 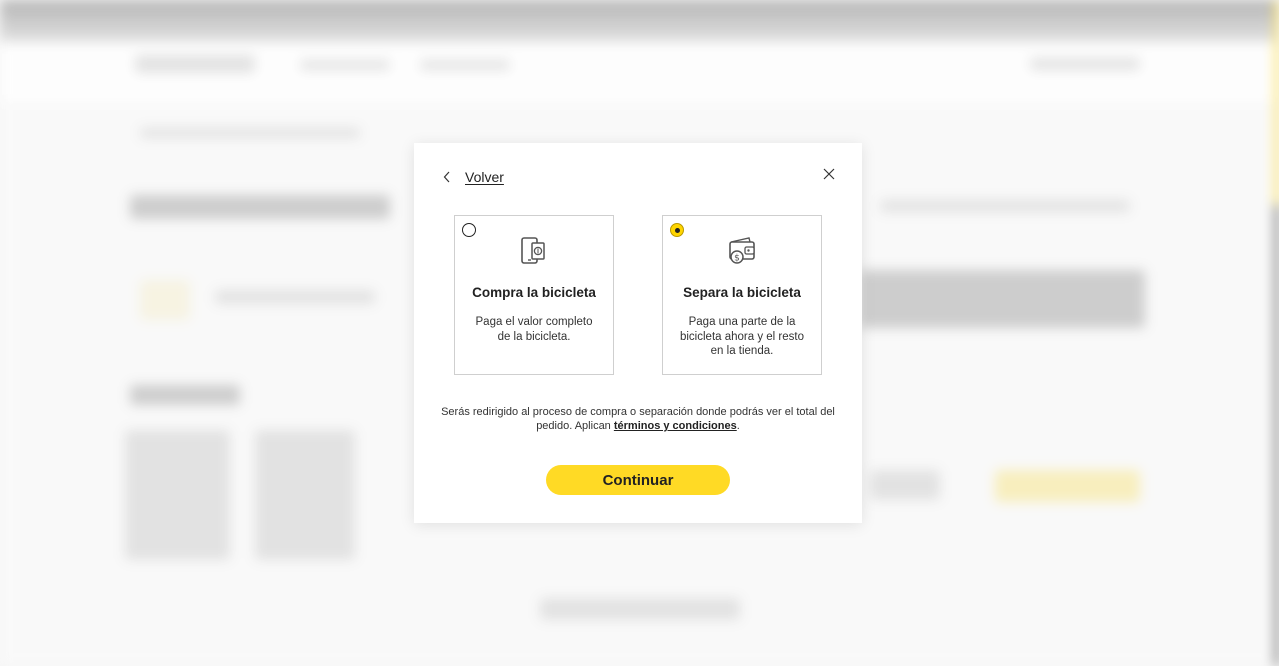 I want to click on close-icon, so click(x=829, y=174).